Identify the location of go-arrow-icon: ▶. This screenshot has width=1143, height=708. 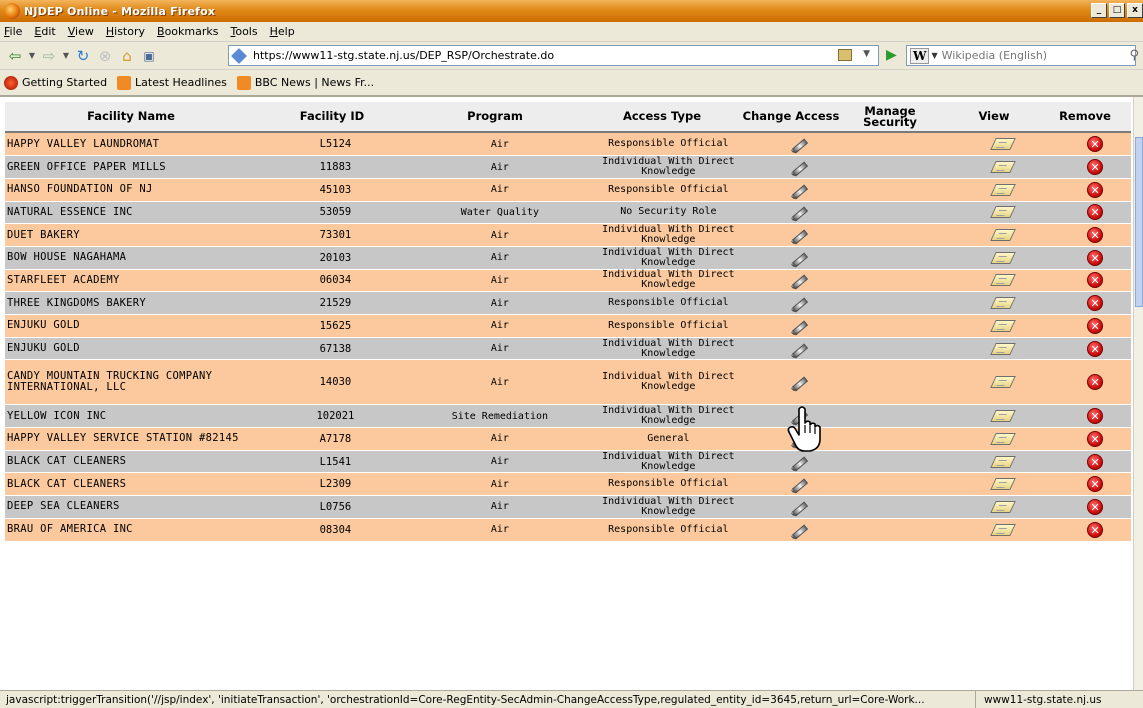
(895, 56).